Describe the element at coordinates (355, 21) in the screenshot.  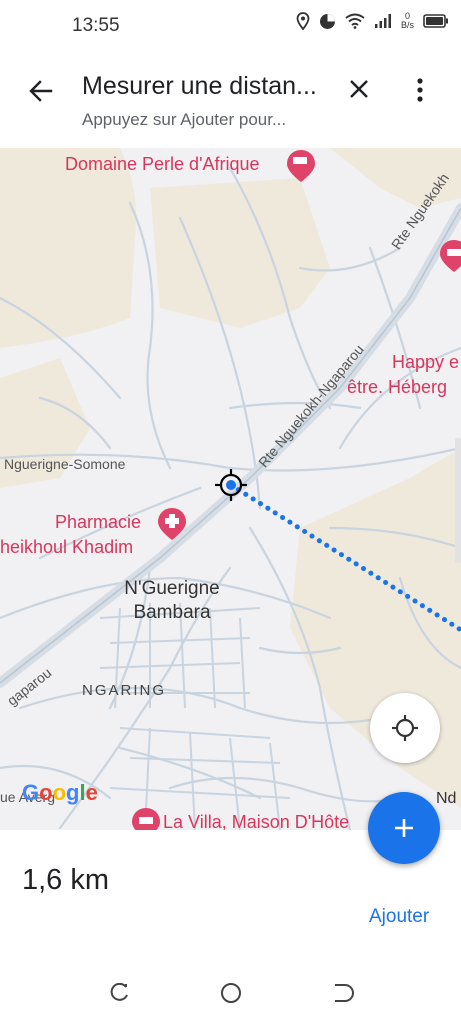
I see `wifi-icon` at that location.